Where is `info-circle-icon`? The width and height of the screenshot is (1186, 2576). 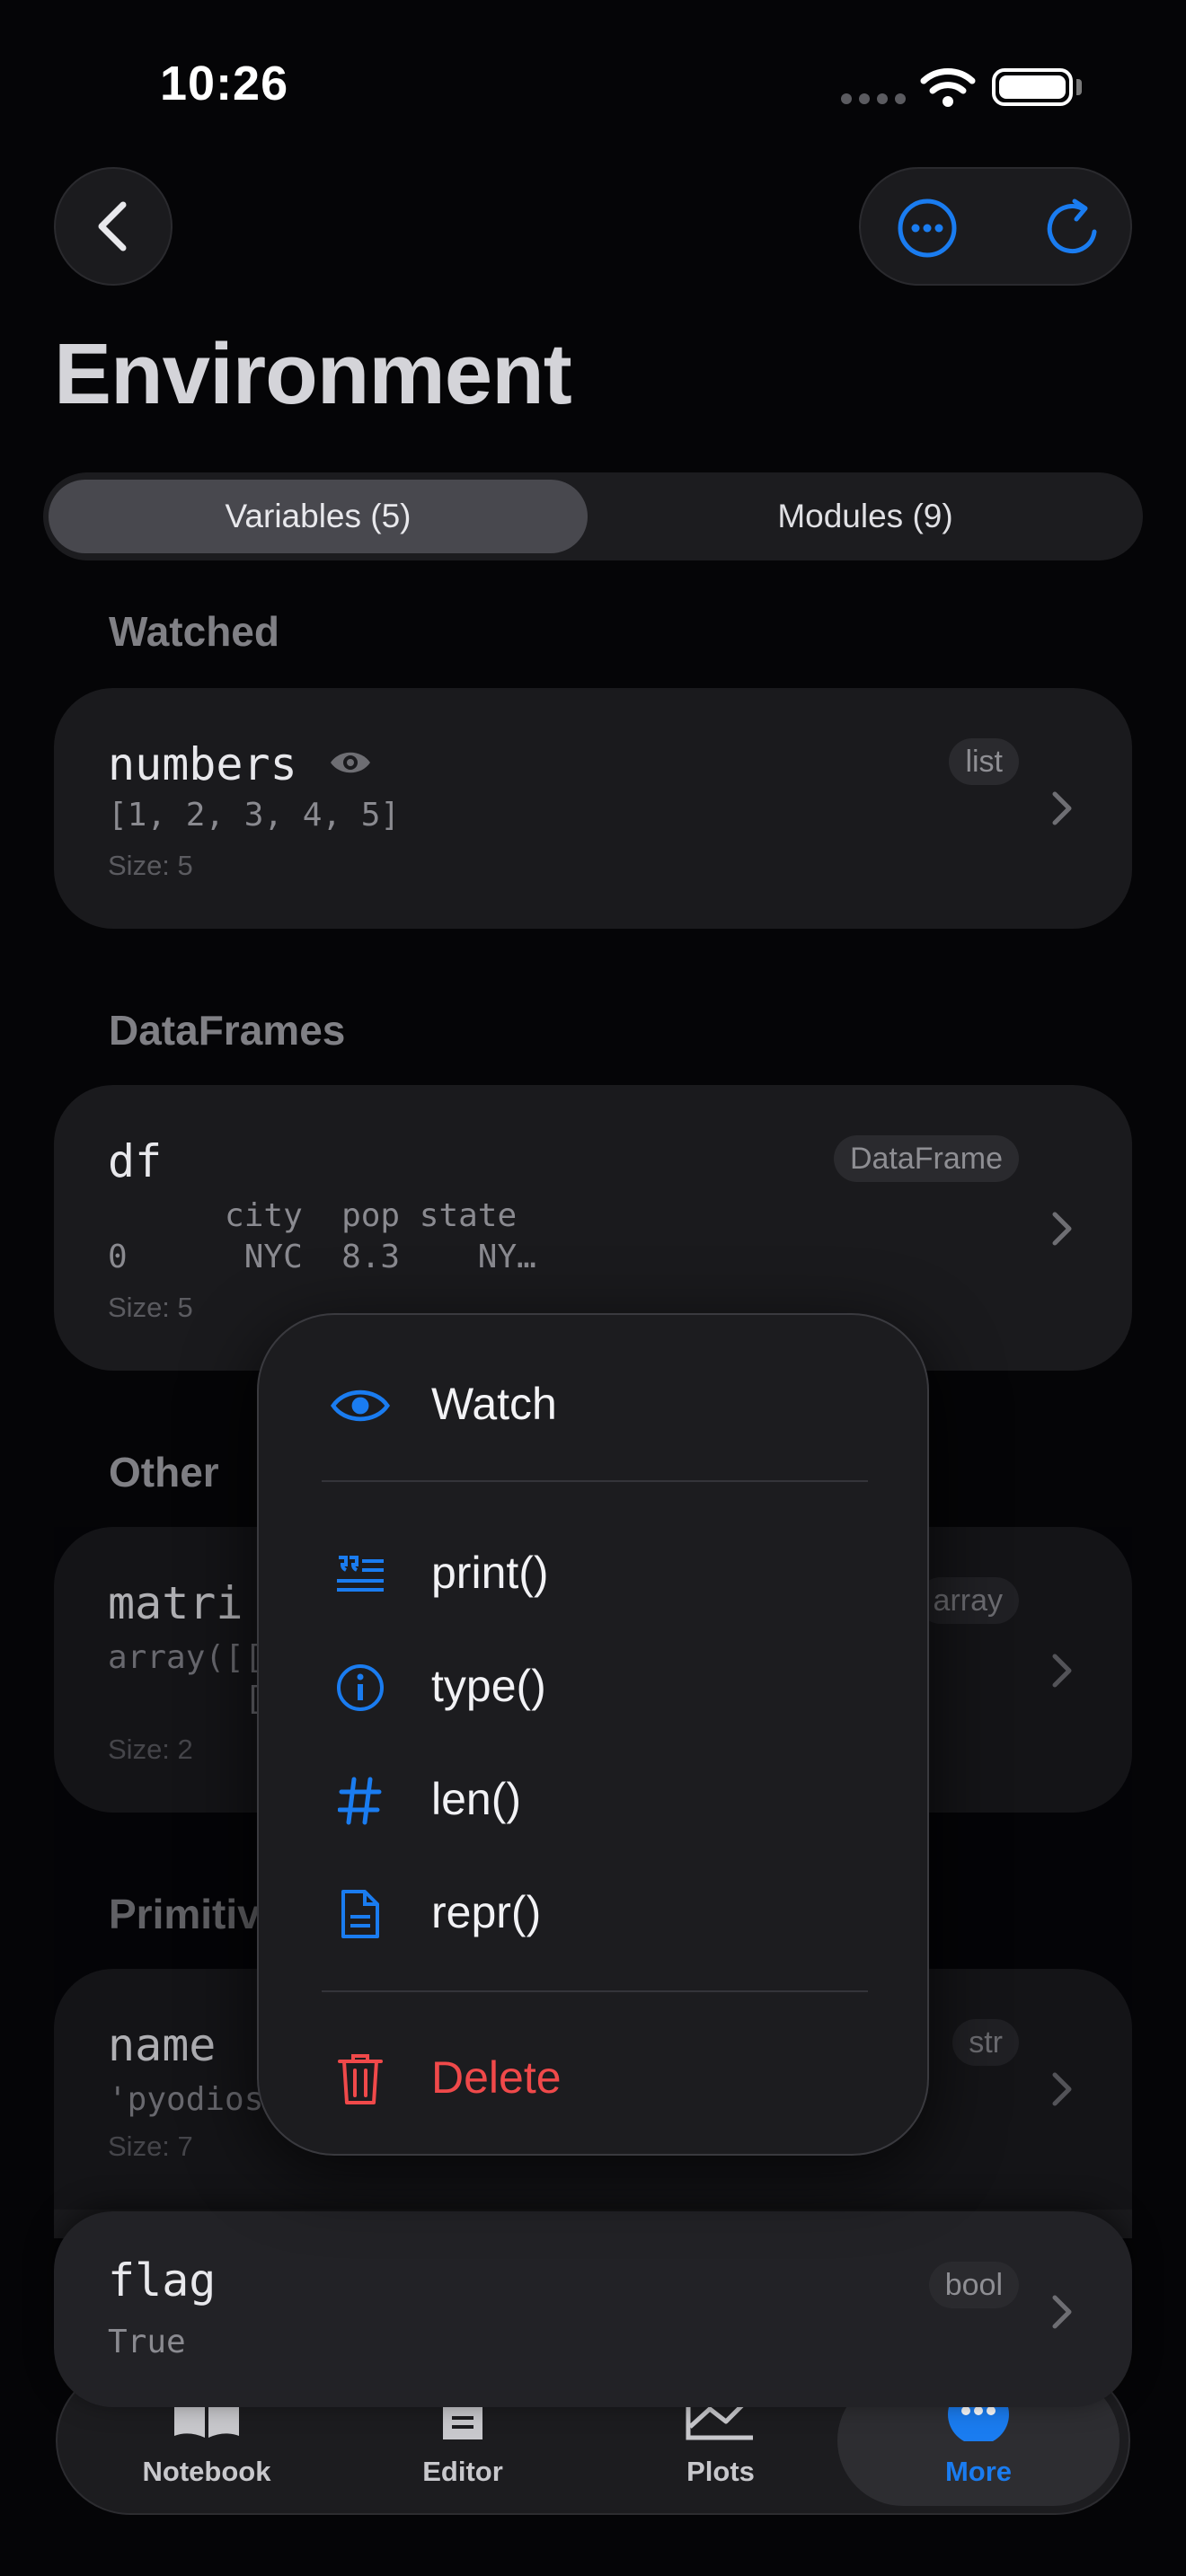 info-circle-icon is located at coordinates (360, 1687).